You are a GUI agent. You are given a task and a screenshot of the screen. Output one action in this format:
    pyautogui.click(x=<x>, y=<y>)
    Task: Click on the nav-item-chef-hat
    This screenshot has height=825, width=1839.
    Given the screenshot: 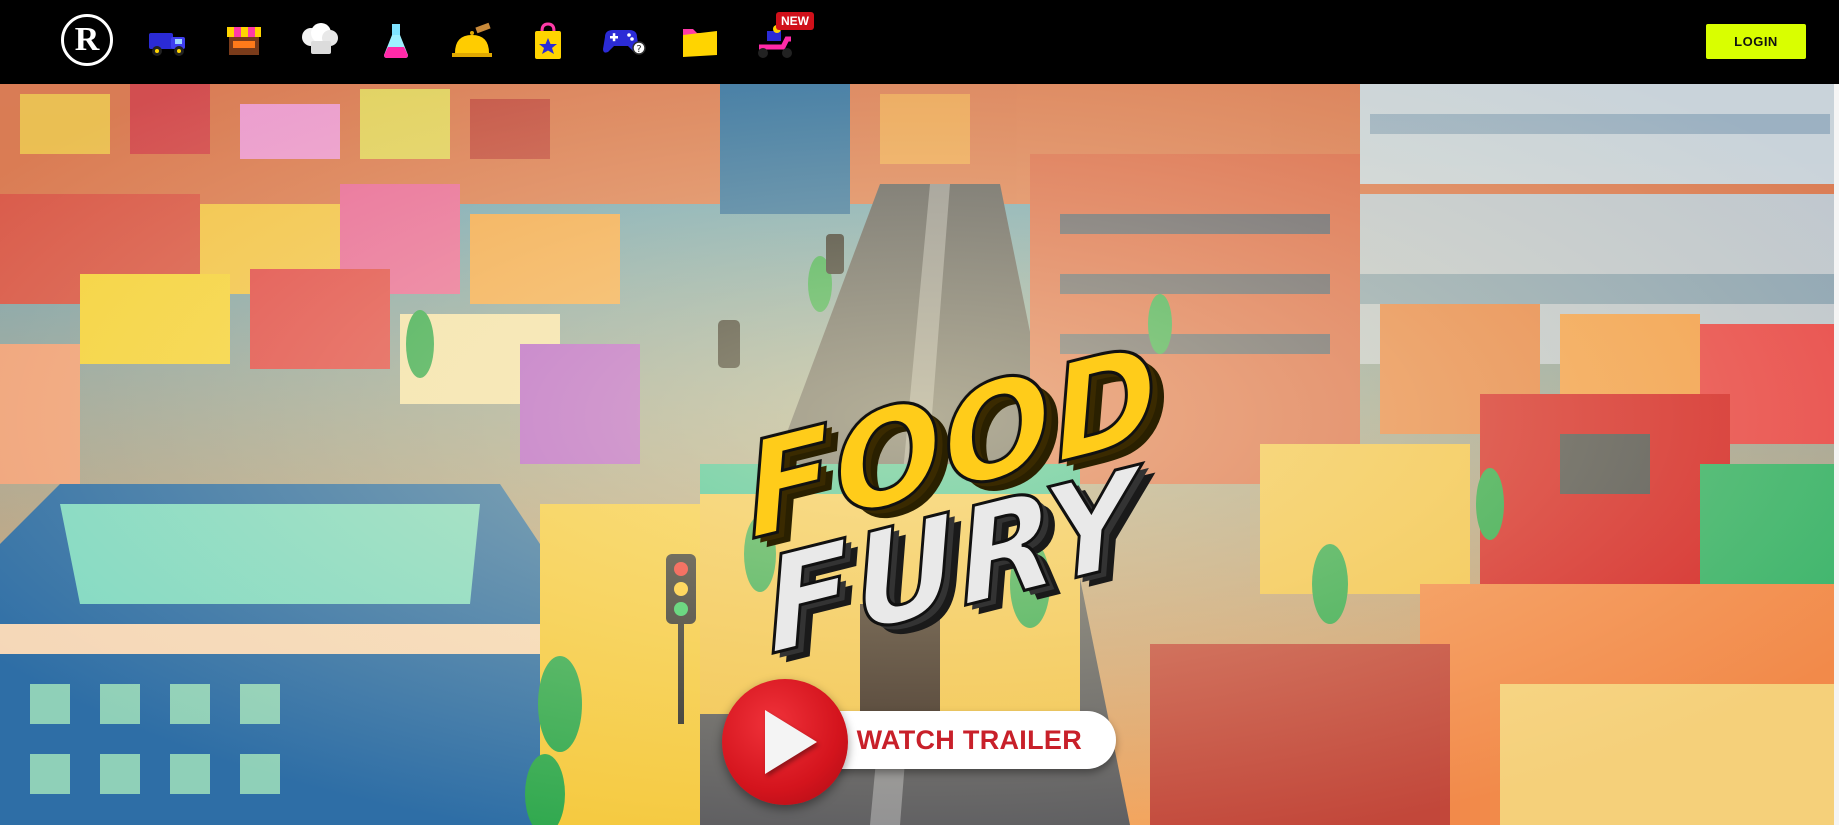 What is the action you would take?
    pyautogui.click(x=320, y=41)
    